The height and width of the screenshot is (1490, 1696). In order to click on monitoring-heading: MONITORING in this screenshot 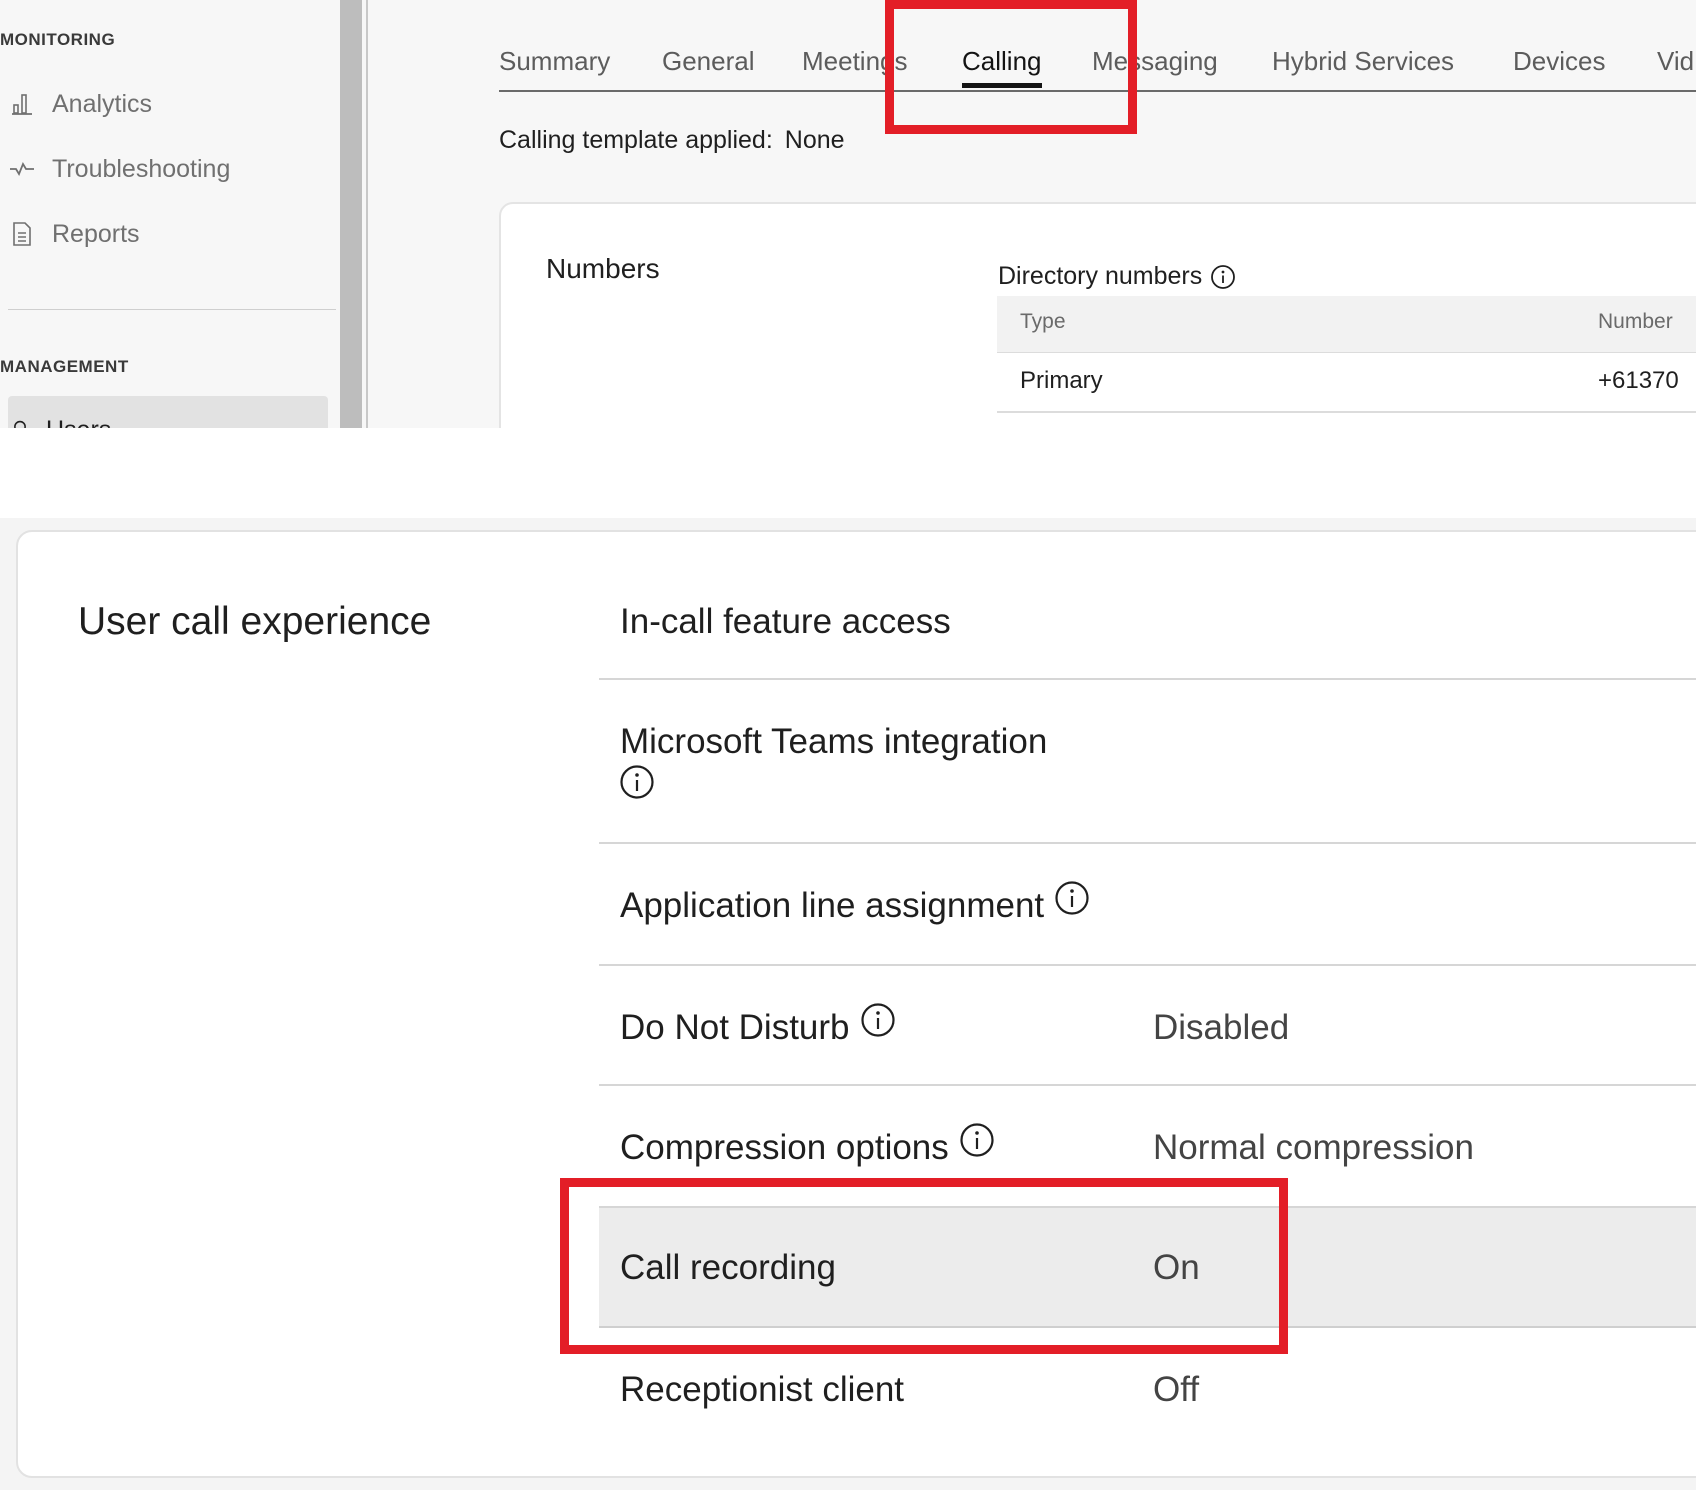, I will do `click(58, 39)`.